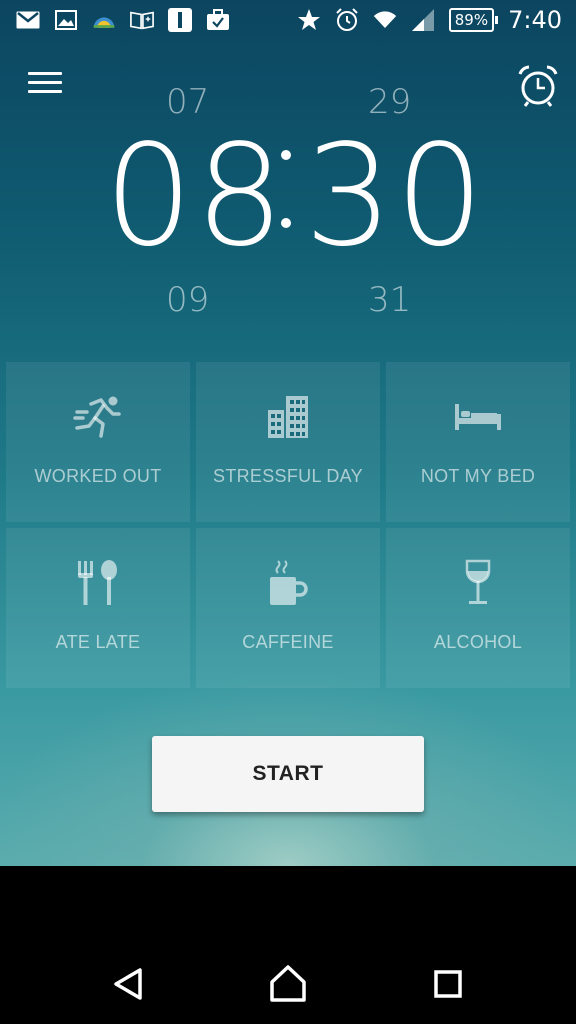 The height and width of the screenshot is (1024, 576). What do you see at coordinates (98, 476) in the screenshot?
I see `factor-label: WORKED OUT` at bounding box center [98, 476].